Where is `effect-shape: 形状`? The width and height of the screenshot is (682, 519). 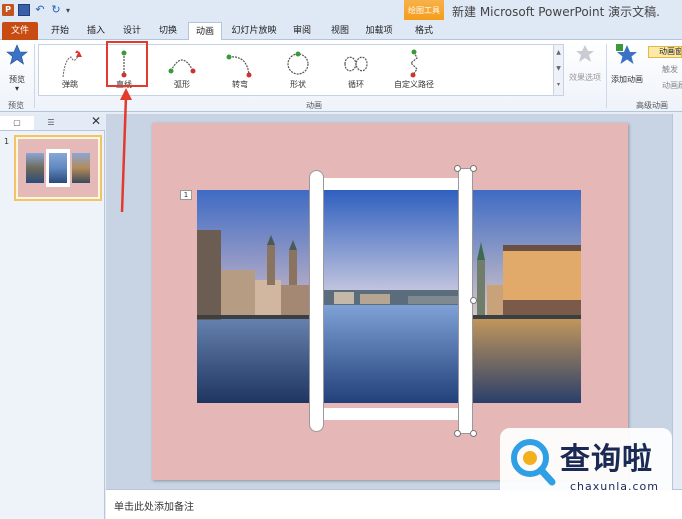 effect-shape: 形状 is located at coordinates (298, 70).